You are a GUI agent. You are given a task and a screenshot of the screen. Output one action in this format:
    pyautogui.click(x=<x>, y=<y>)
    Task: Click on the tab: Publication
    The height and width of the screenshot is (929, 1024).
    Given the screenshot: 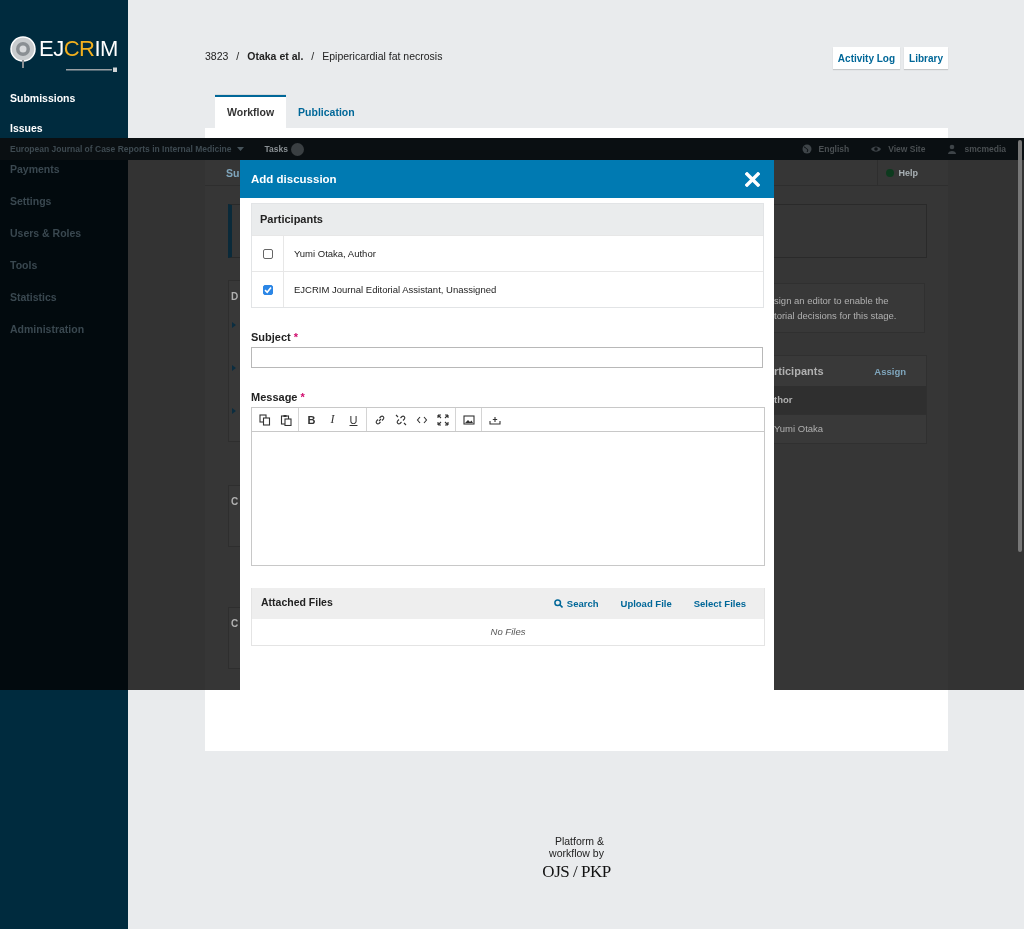 What is the action you would take?
    pyautogui.click(x=326, y=111)
    